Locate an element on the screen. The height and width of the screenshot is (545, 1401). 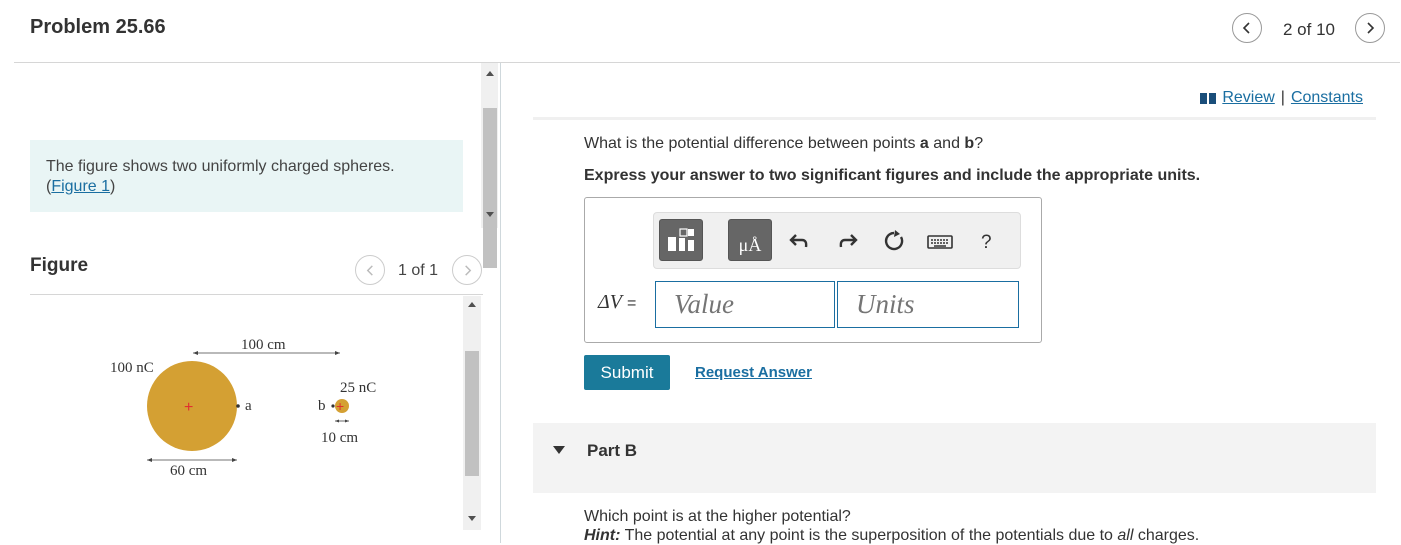
help-button: ? is located at coordinates (986, 243).